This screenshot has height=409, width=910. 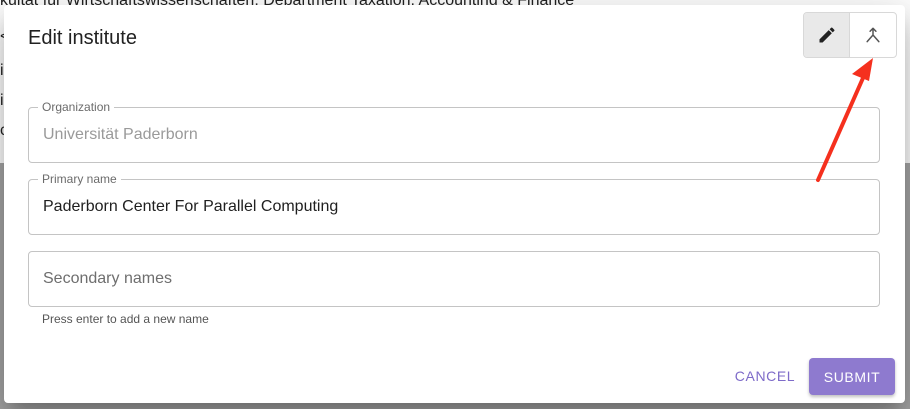 What do you see at coordinates (125, 319) in the screenshot?
I see `secondary-names-helper: Press enter to add a new name` at bounding box center [125, 319].